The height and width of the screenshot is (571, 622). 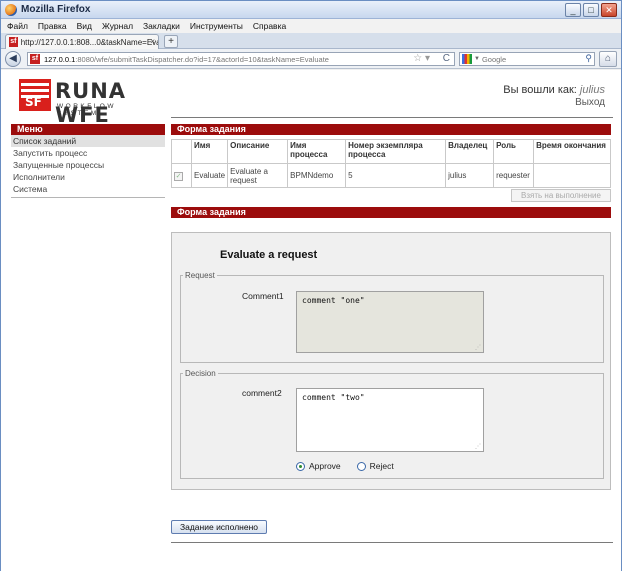 I want to click on row-checkbox-cell: ✓, so click(x=181, y=175).